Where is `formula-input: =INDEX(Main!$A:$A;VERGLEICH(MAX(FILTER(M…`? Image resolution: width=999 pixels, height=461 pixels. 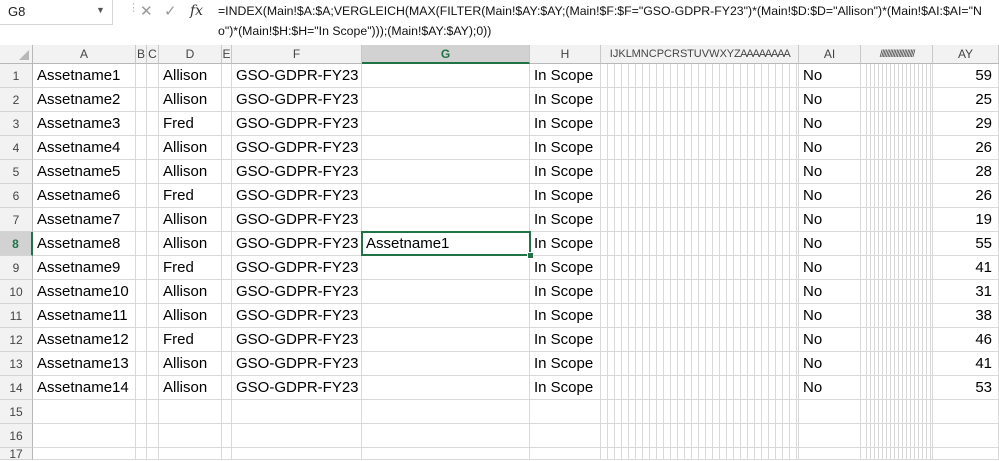 formula-input: =INDEX(Main!$A:$A;VERGLEICH(MAX(FILTER(M… is located at coordinates (603, 21).